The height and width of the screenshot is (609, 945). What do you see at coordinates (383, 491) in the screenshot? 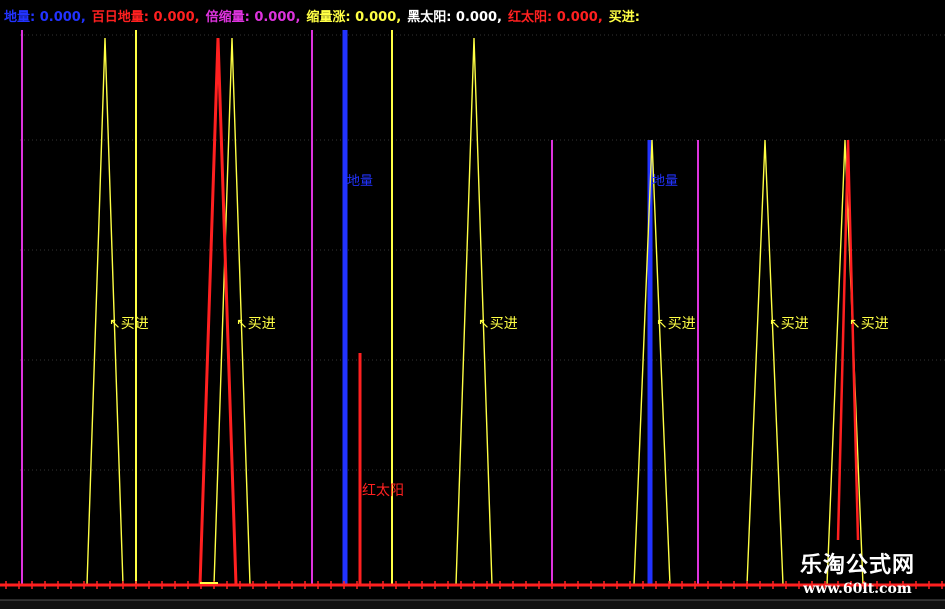
I see `red-sun-label: 红太阳` at bounding box center [383, 491].